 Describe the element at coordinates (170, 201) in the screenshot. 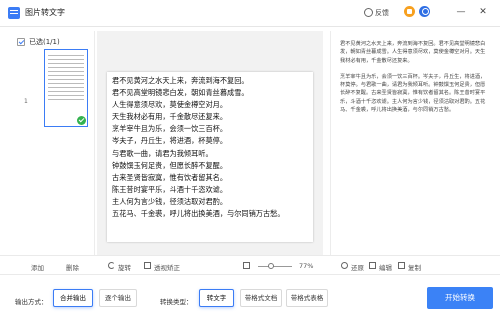

I see `doc-line: 主人何为言少钱，径须沽取对君酌。` at that location.